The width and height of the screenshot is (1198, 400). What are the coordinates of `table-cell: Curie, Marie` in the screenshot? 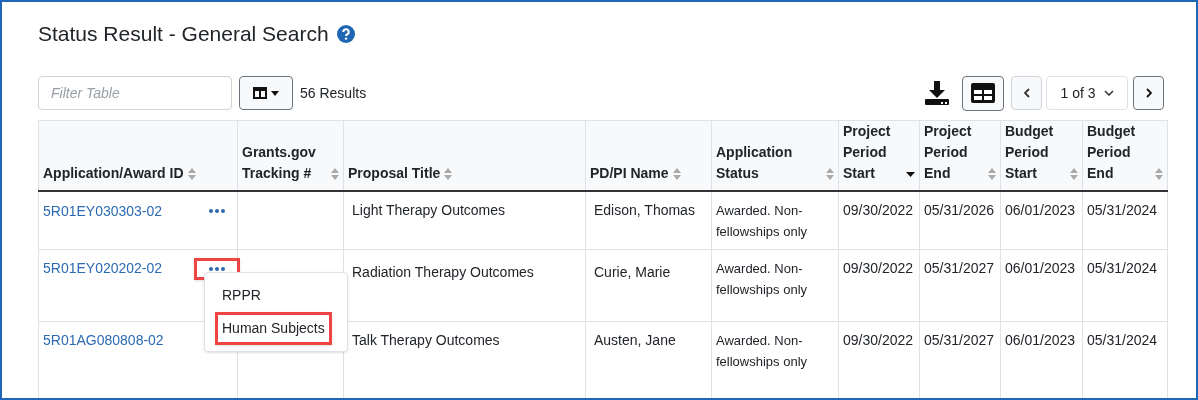 It's located at (632, 271).